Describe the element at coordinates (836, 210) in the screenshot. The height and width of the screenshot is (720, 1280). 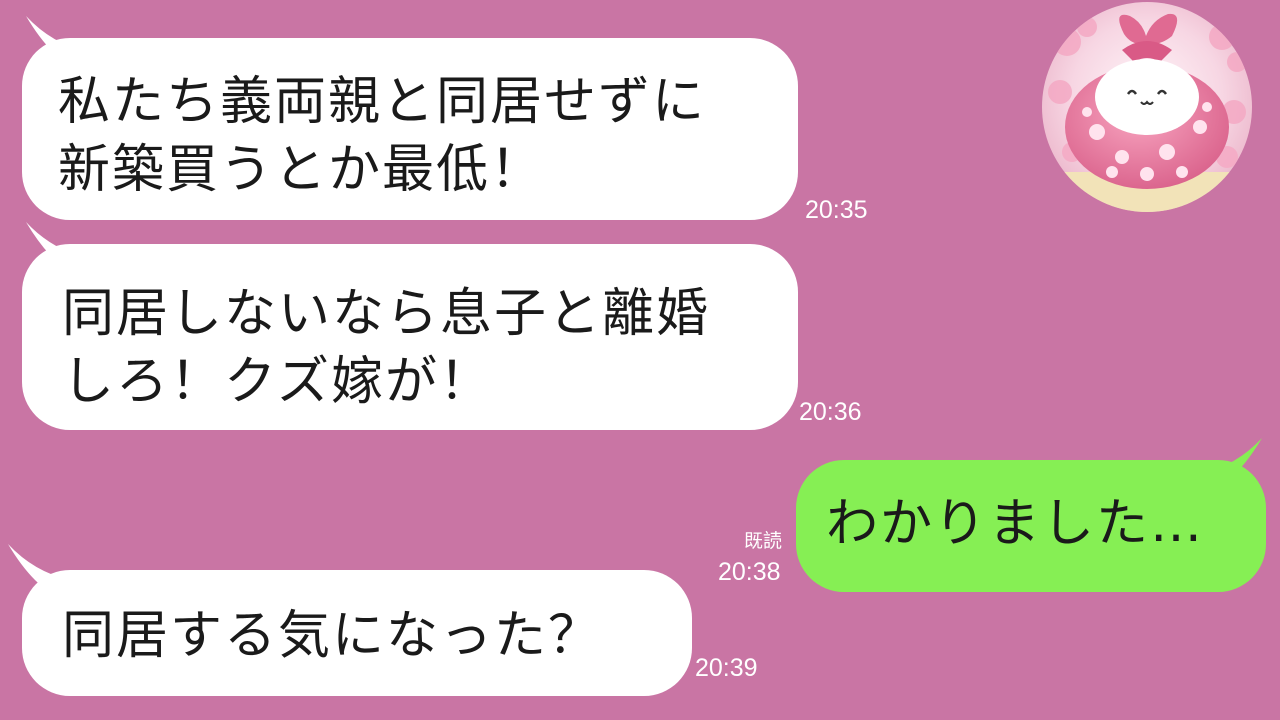
I see `message-timestamp: 20:35` at that location.